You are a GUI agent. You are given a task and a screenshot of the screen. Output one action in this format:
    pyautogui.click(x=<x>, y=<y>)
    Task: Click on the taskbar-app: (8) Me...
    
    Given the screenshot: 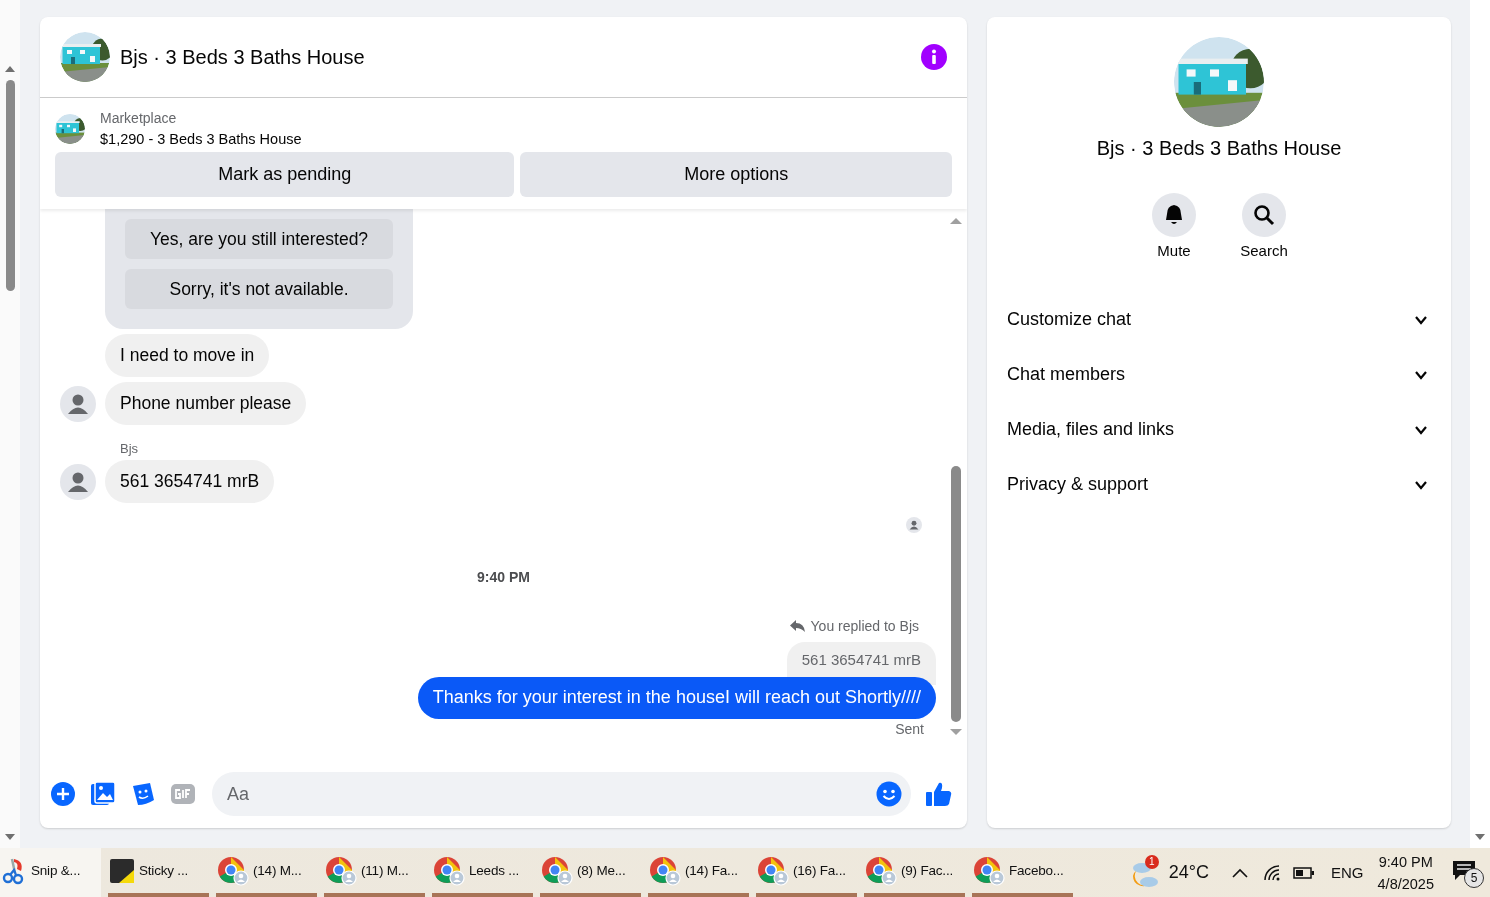 What is the action you would take?
    pyautogui.click(x=590, y=872)
    